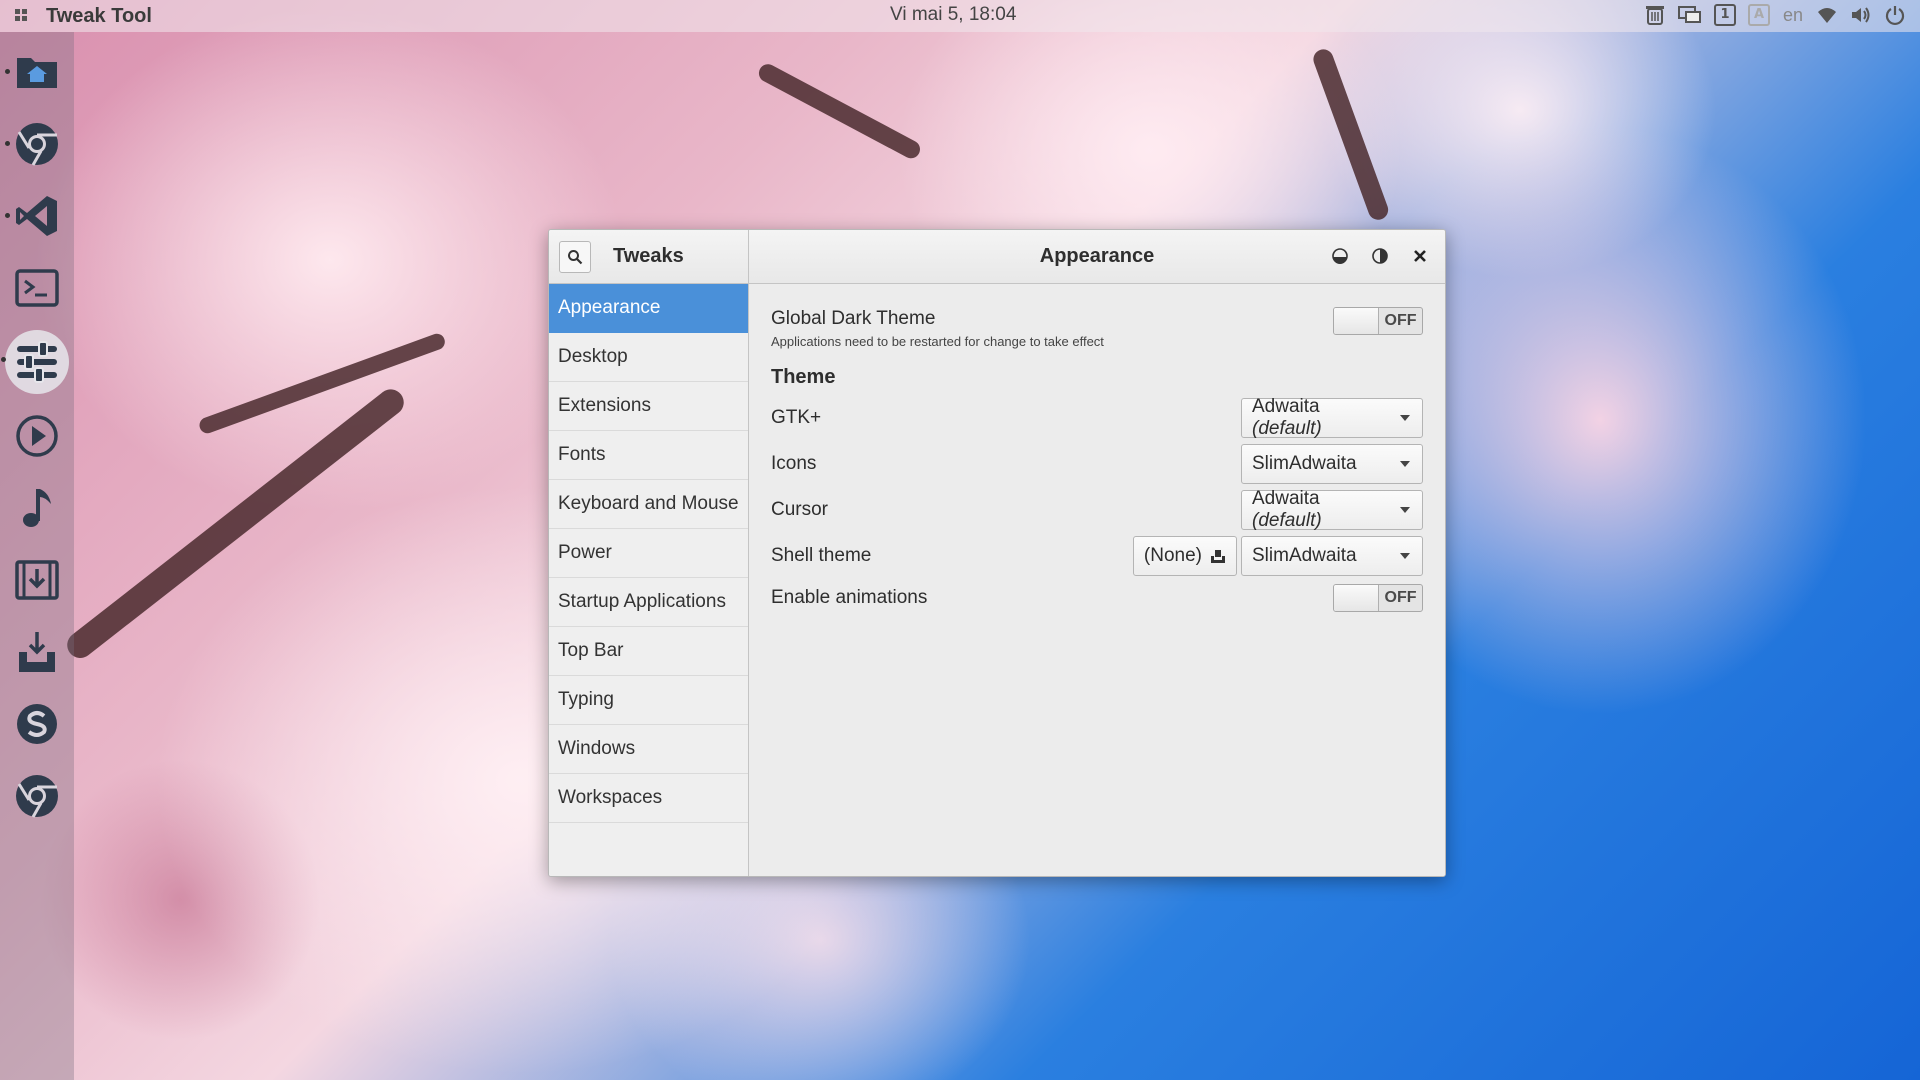 Image resolution: width=1920 pixels, height=1080 pixels. Describe the element at coordinates (1775, 15) in the screenshot. I see `system-tray: 1 A en` at that location.